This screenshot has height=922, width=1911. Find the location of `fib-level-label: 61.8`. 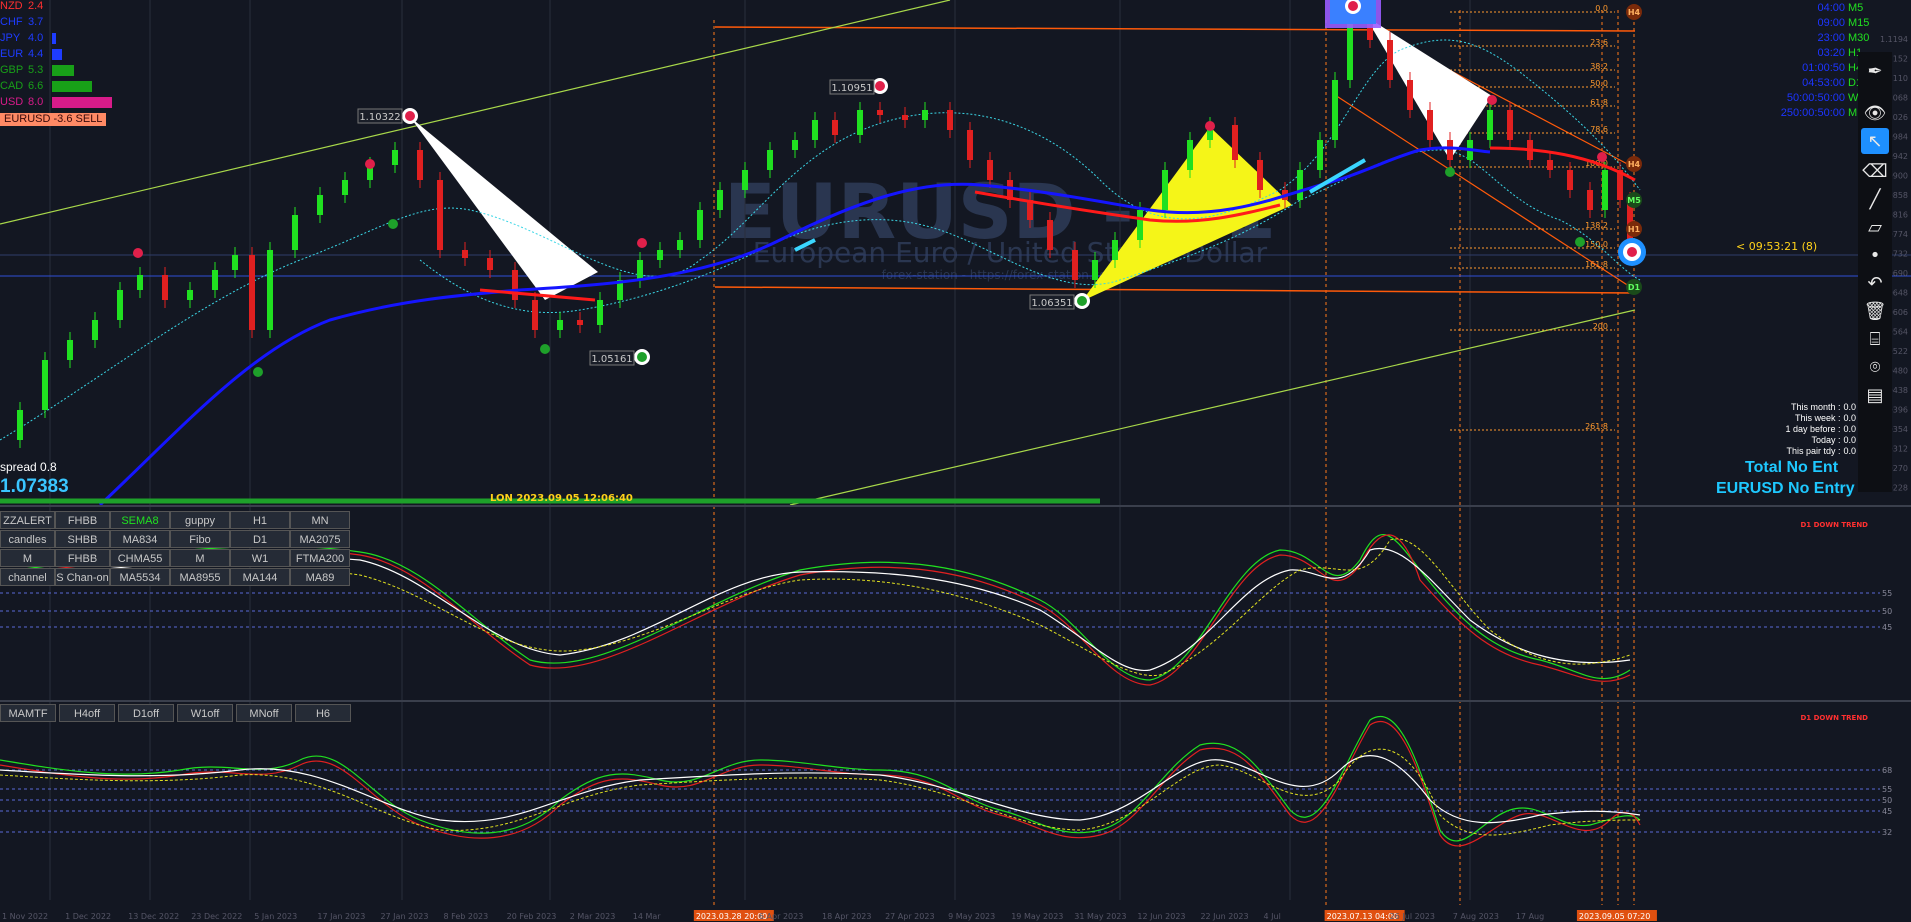

fib-level-label: 61.8 is located at coordinates (1599, 102).